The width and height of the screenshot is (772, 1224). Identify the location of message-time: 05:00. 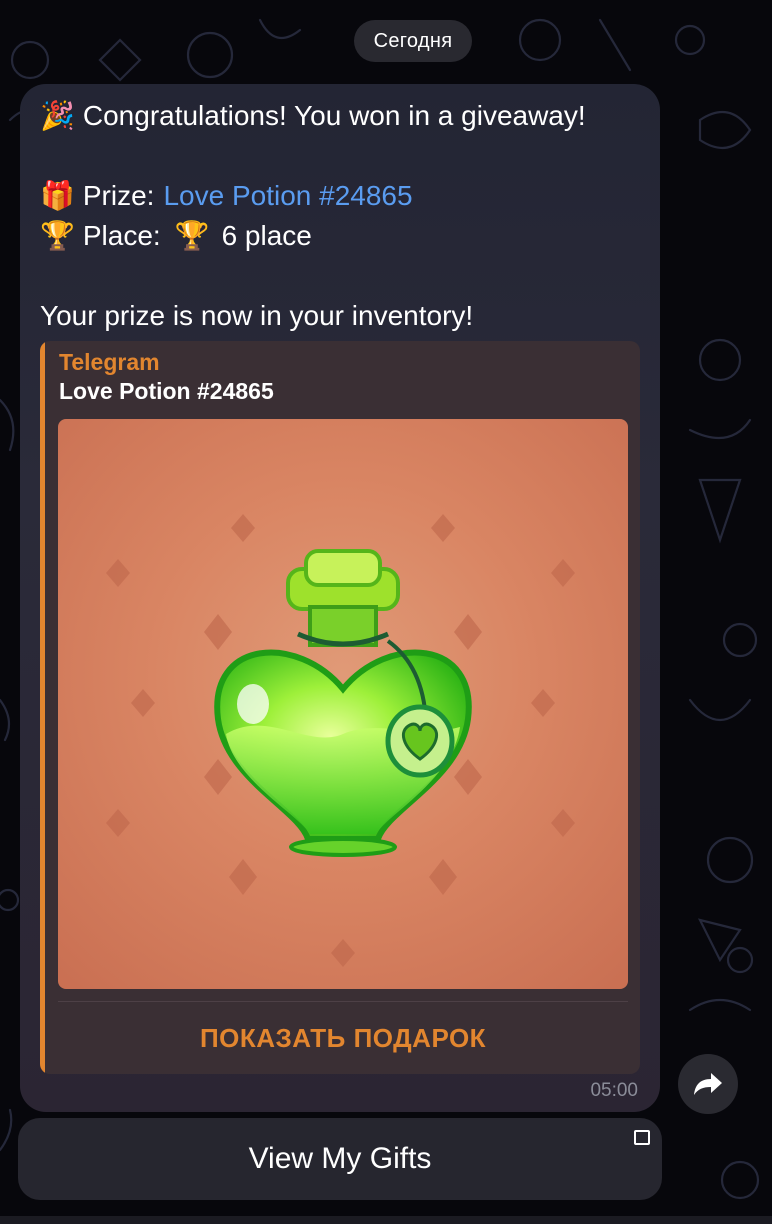
(614, 1090).